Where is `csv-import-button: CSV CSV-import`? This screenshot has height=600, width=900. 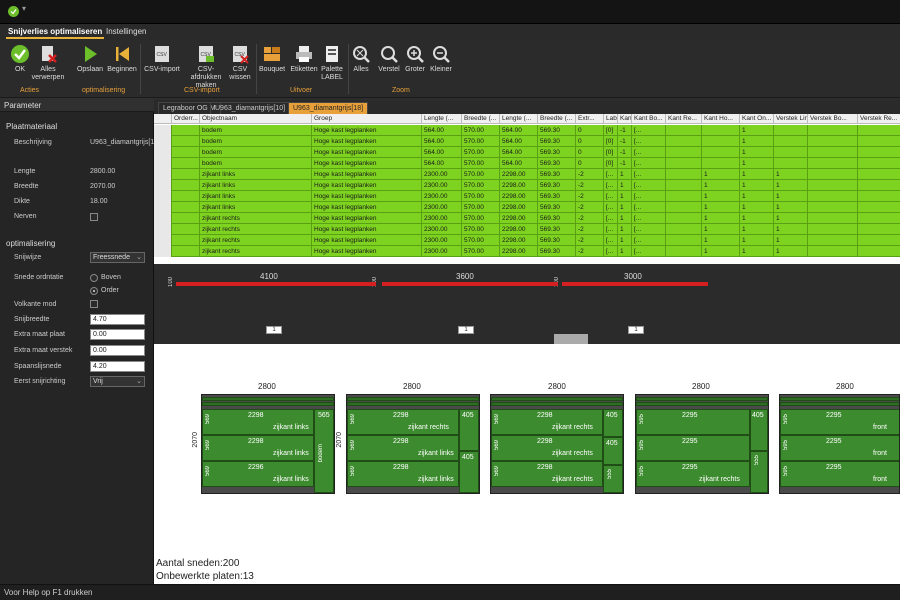
csv-import-button: CSV CSV-import is located at coordinates (162, 59).